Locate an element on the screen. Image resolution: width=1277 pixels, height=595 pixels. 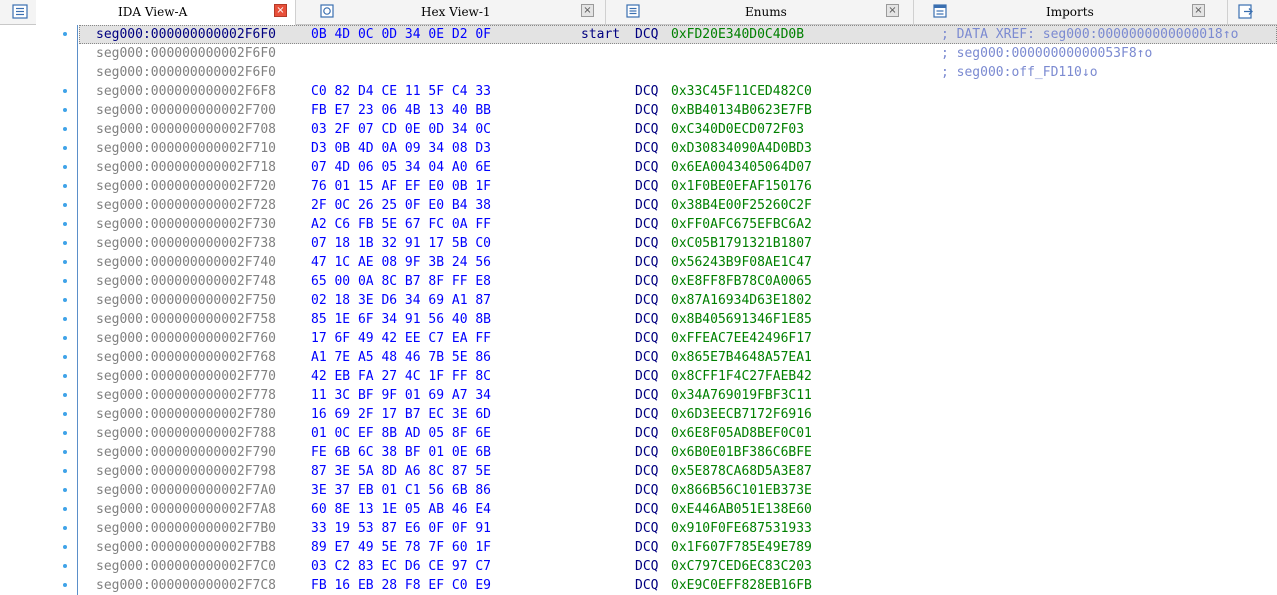
operand-value: 0x6B0E01BF386C6BFE is located at coordinates (741, 452).